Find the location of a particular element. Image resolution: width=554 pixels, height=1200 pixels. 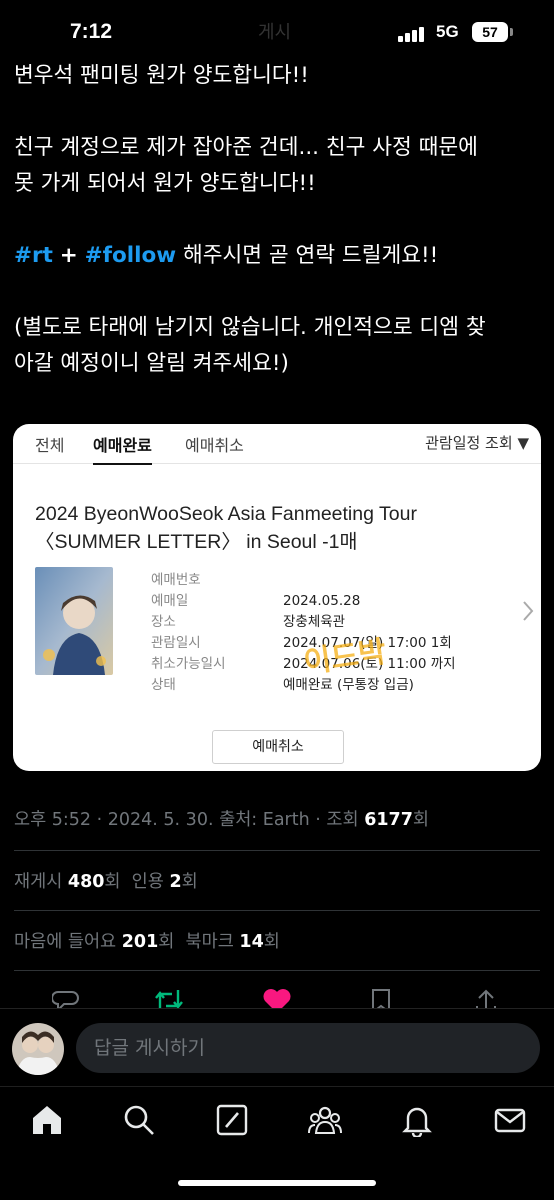

detail-row: 상태 예매완료 (무통장 입금) is located at coordinates (282, 685).